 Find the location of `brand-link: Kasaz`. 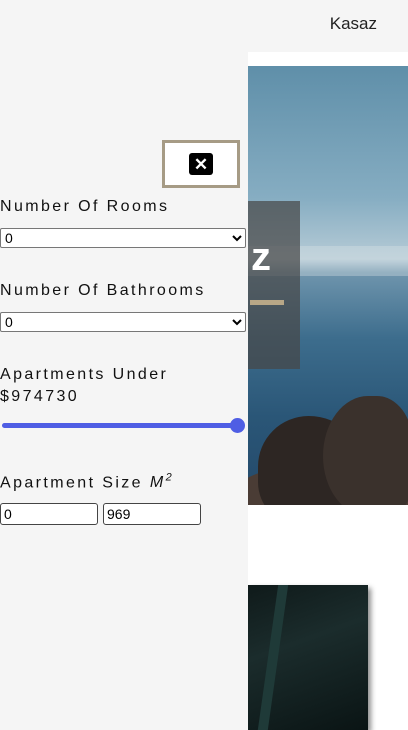

brand-link: Kasaz is located at coordinates (353, 24).